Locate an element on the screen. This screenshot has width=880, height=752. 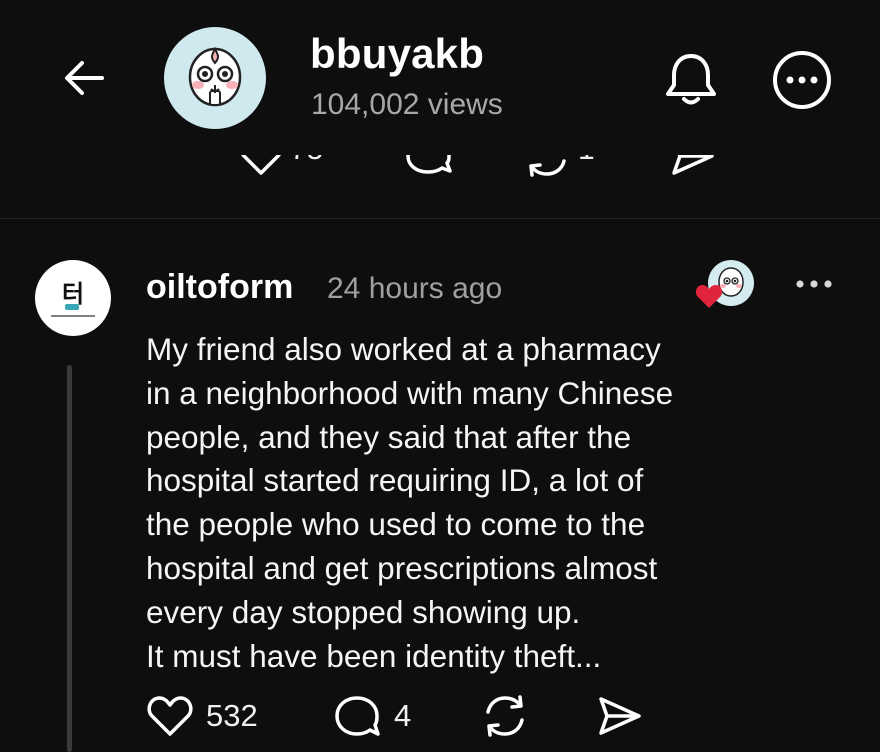
commenter-logo: 터 is located at coordinates (73, 298).